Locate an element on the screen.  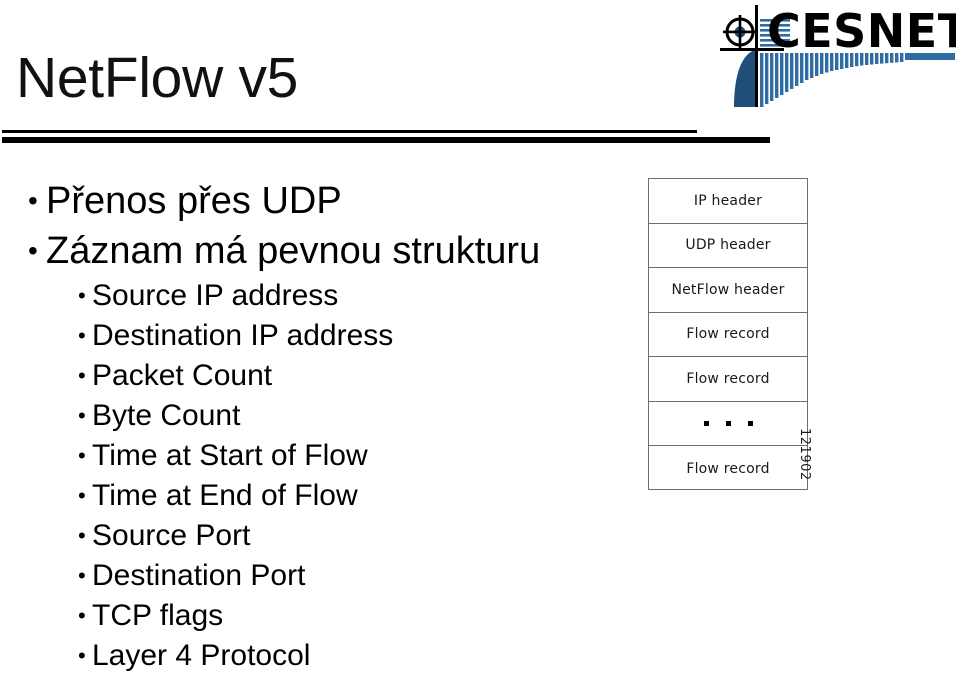
title-rule-thick is located at coordinates (386, 140).